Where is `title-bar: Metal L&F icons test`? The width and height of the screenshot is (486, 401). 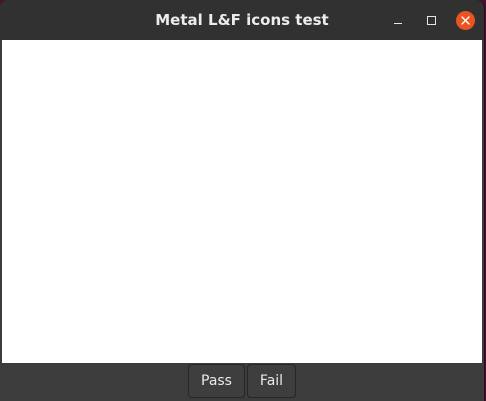 title-bar: Metal L&F icons test is located at coordinates (242, 20).